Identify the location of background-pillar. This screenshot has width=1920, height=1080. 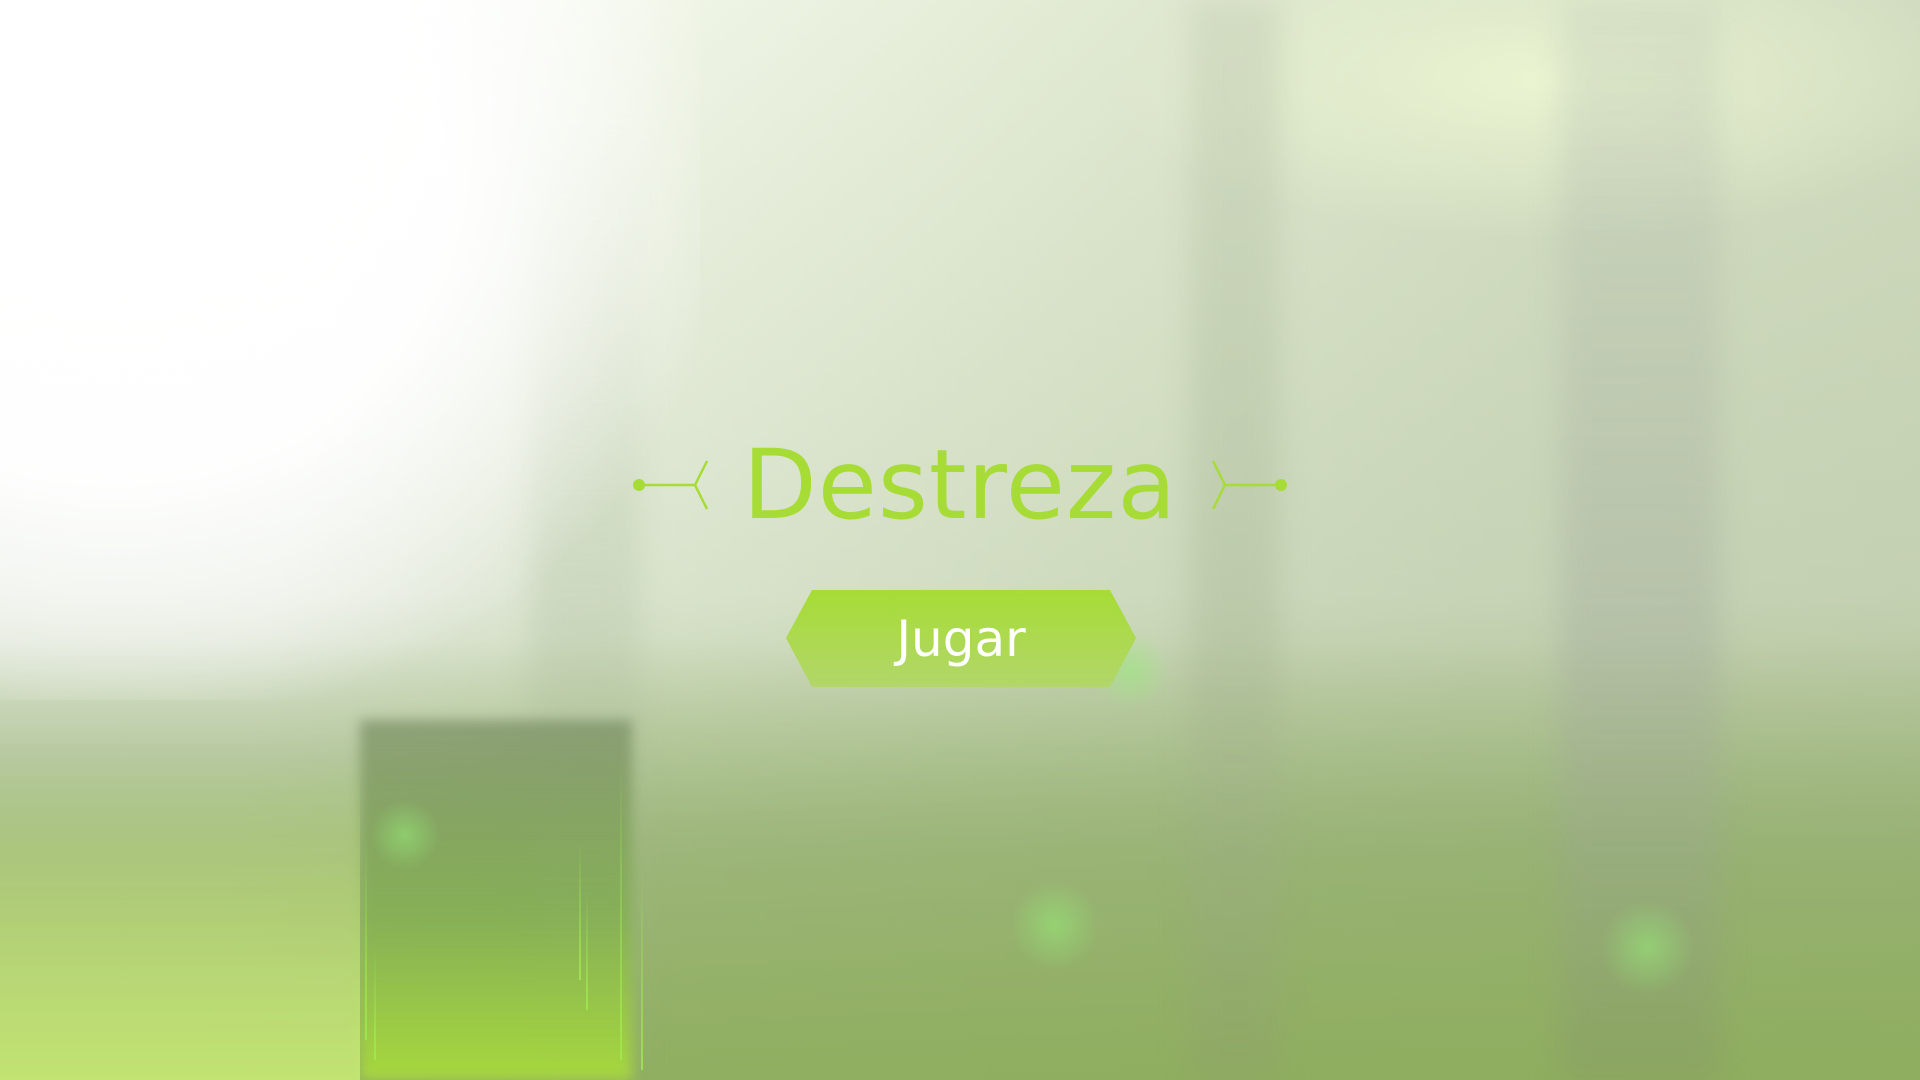
(1235, 540).